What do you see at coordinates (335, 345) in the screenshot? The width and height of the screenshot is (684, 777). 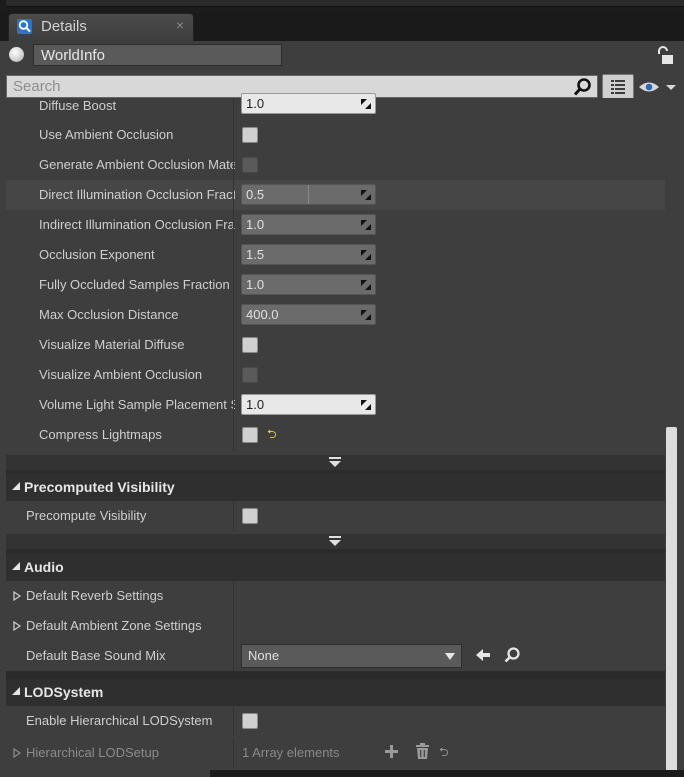 I see `property-row-visualize-material-diffuse: Visualize Material Diffuse` at bounding box center [335, 345].